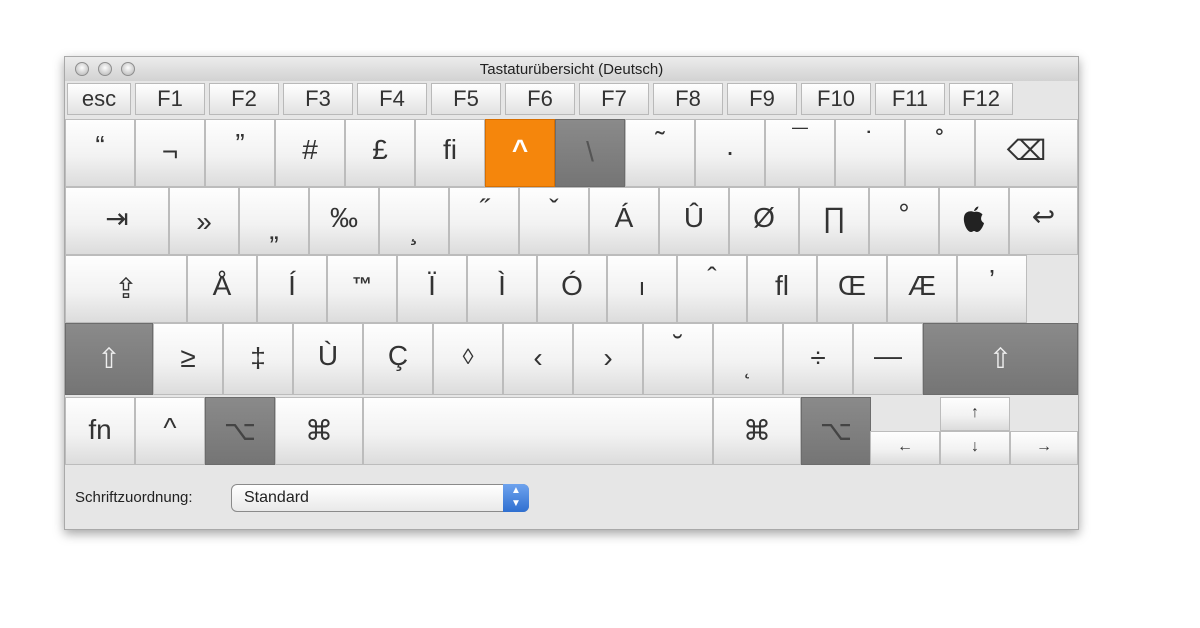 This screenshot has width=1200, height=628. I want to click on key-row3-5: Ï, so click(432, 289).